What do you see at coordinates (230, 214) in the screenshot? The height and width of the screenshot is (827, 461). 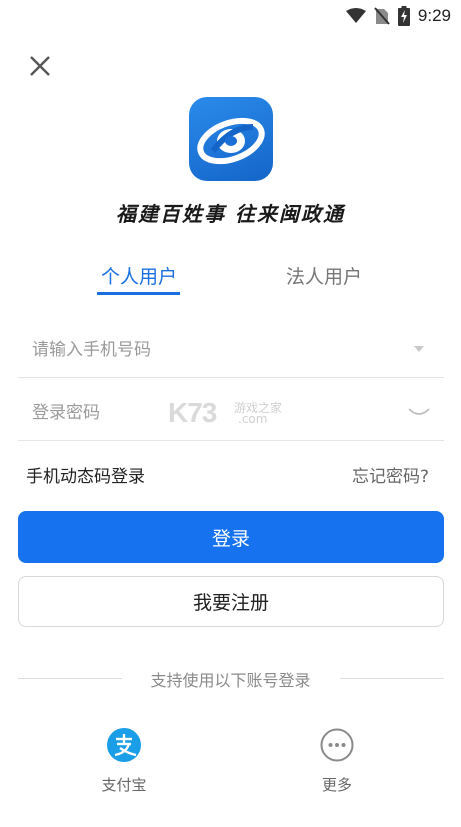 I see `slogan: 福建百姓事 往来闽政通` at bounding box center [230, 214].